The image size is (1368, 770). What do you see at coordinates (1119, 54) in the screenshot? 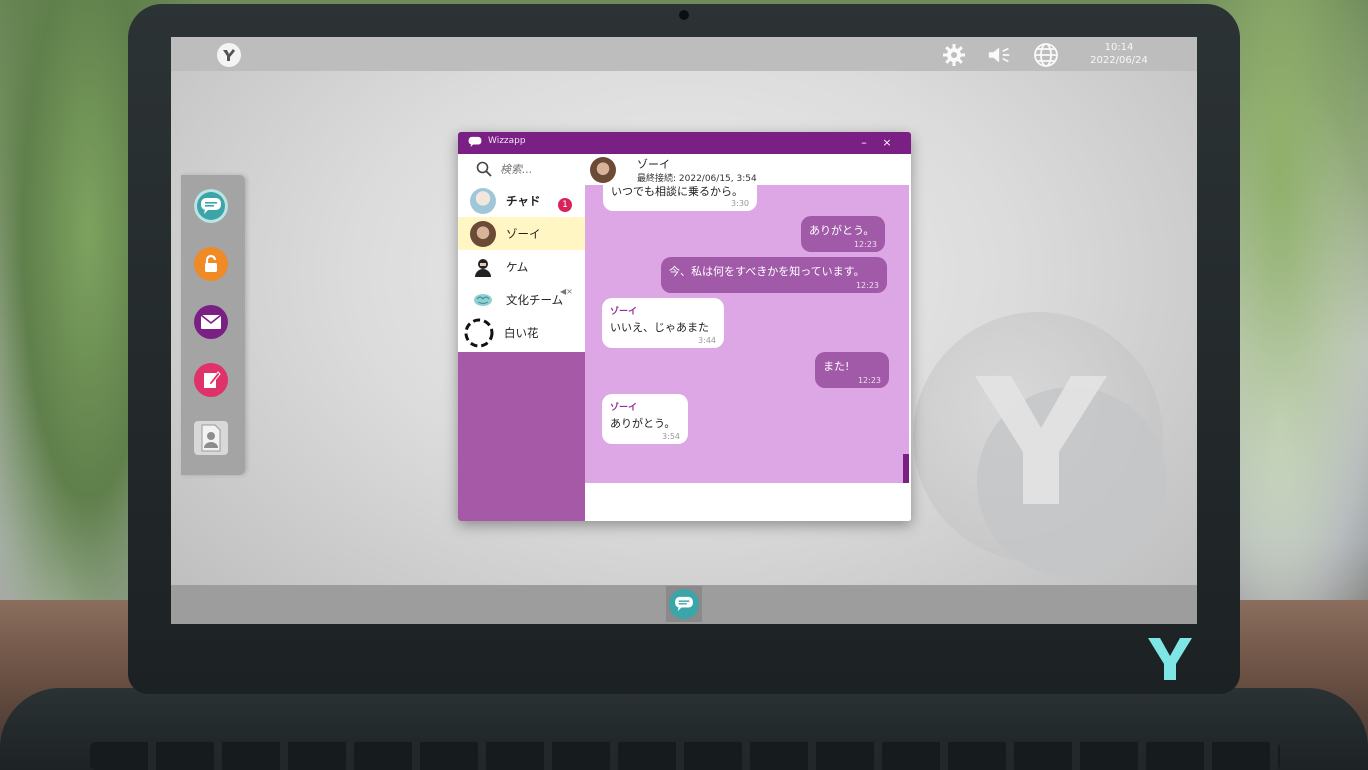
I see `os-clock: 10:14 2022/06/24` at bounding box center [1119, 54].